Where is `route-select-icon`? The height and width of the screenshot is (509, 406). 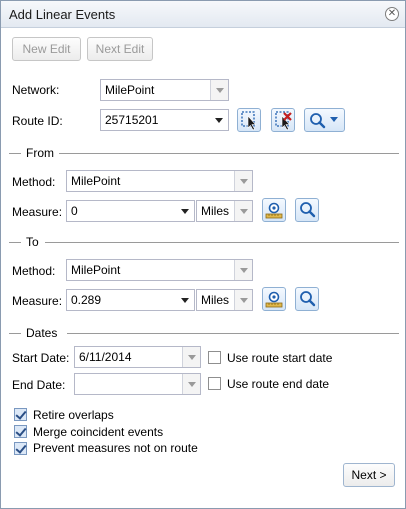
route-select-icon is located at coordinates (249, 121).